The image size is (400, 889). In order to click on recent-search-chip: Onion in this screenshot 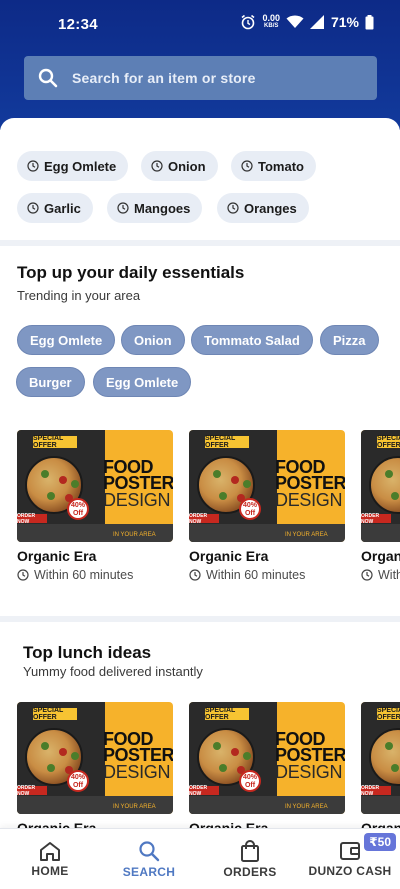, I will do `click(179, 166)`.